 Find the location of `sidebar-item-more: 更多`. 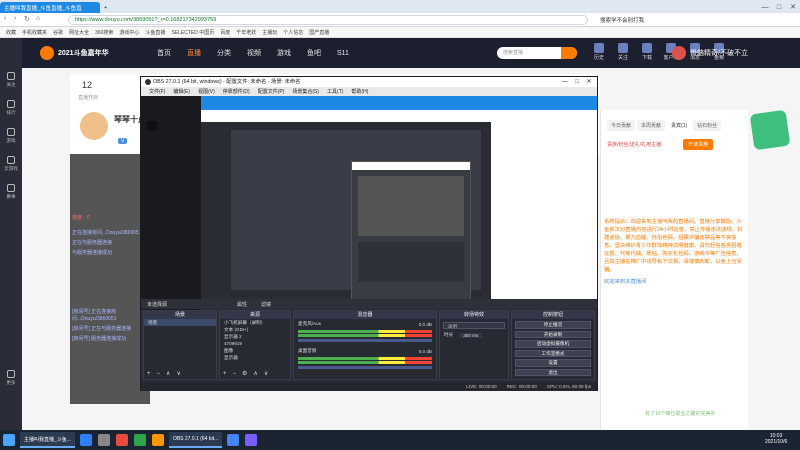

sidebar-item-more: 更多 is located at coordinates (11, 378).